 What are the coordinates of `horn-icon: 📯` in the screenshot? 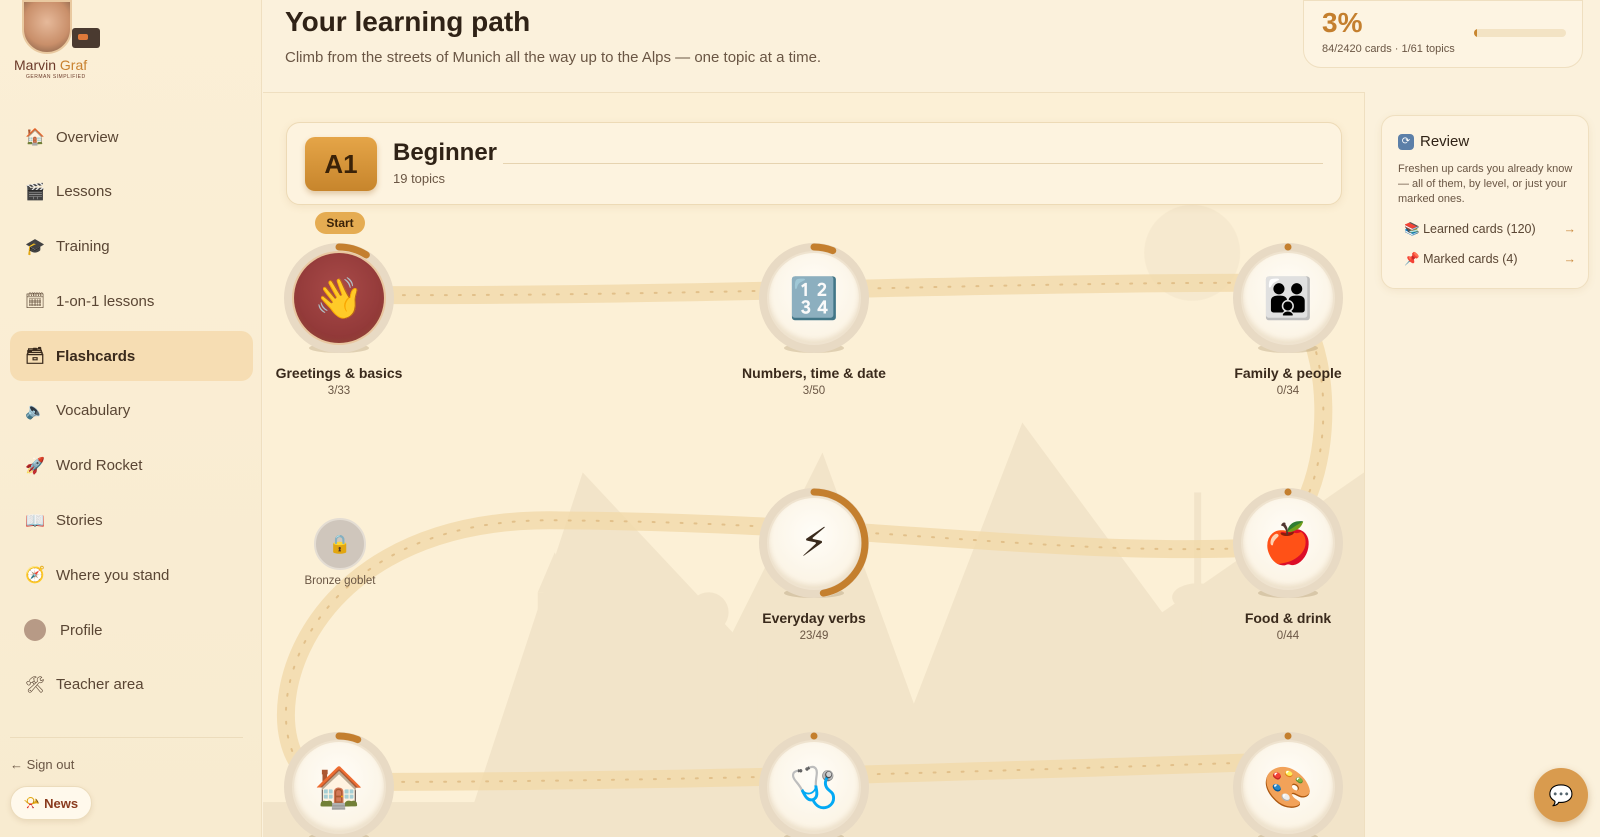 It's located at (32, 802).